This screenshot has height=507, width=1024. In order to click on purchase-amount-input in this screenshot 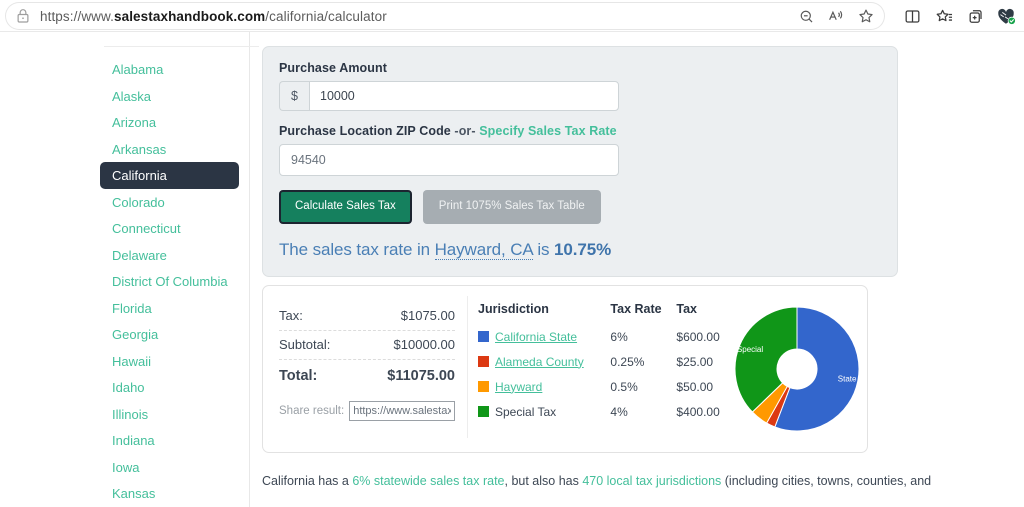, I will do `click(464, 96)`.